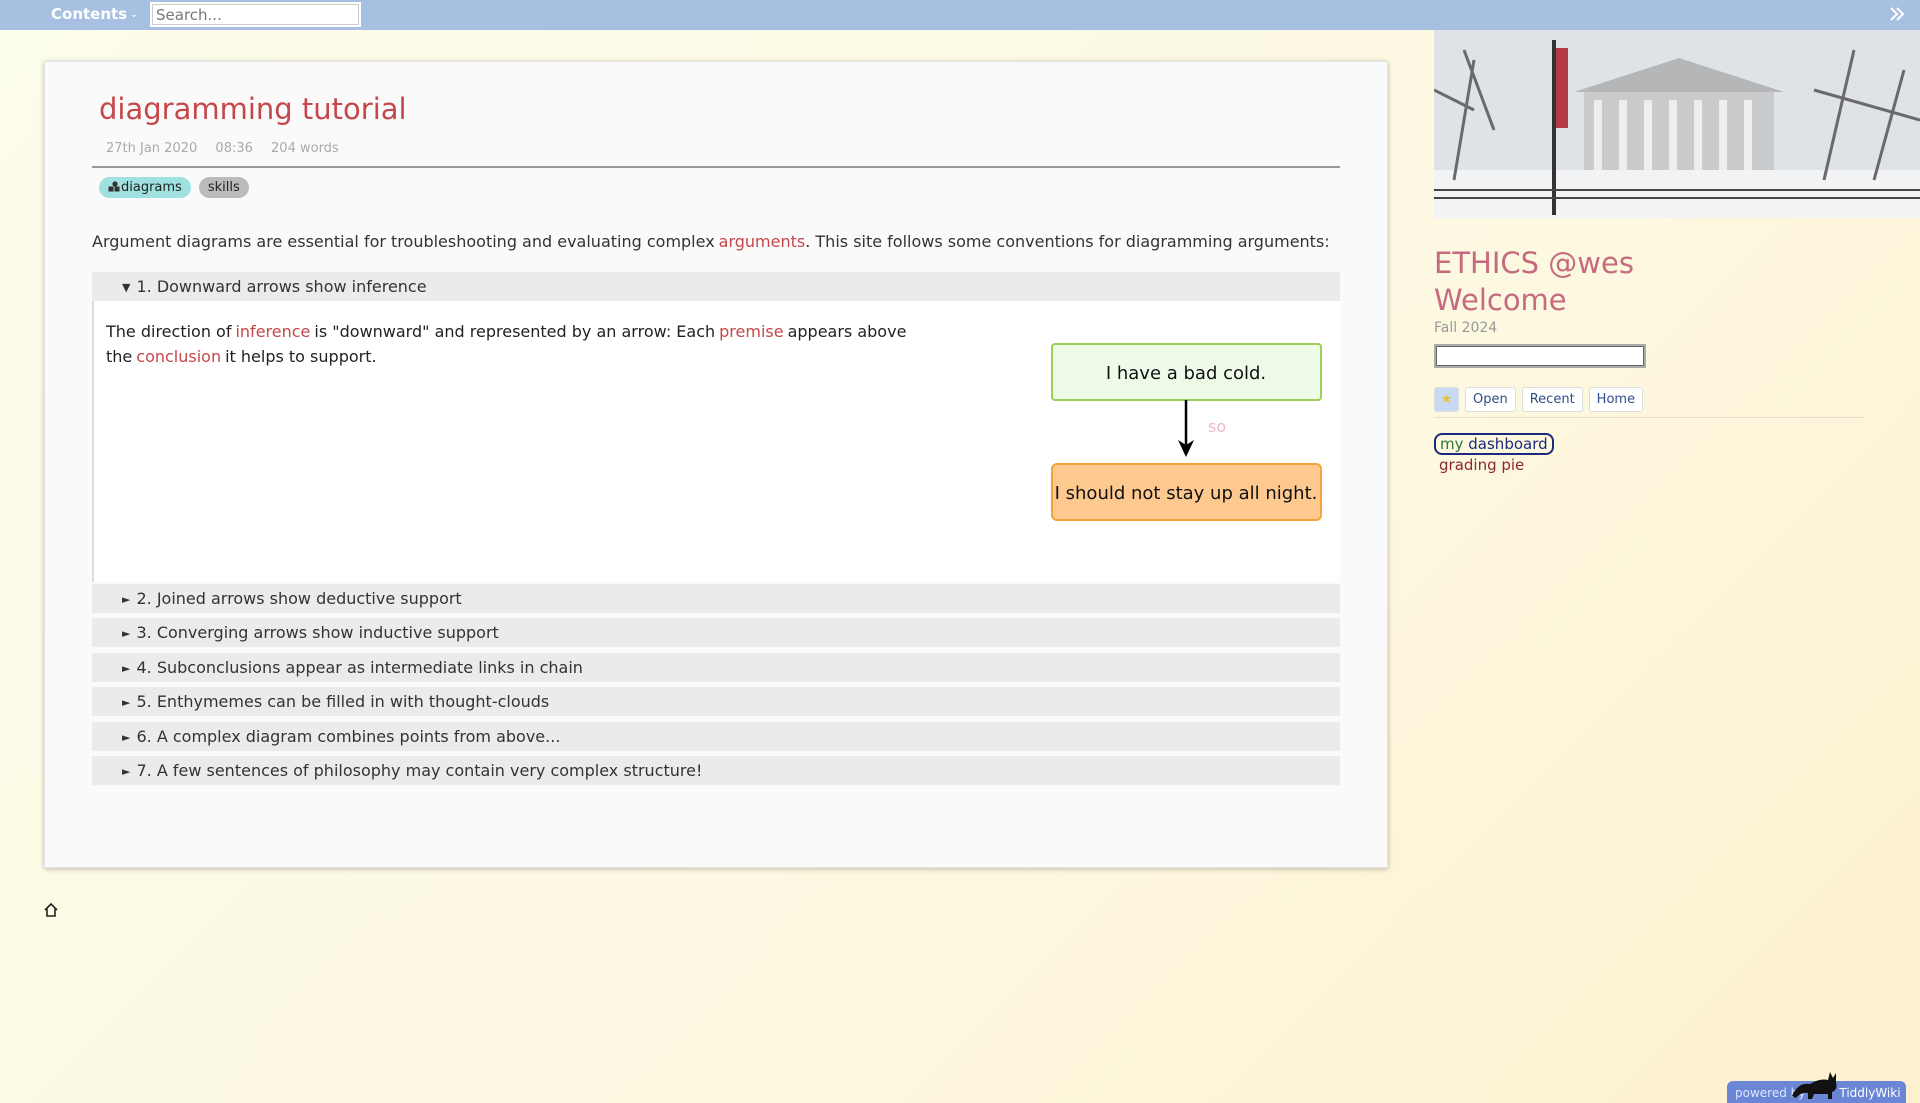 This screenshot has height=1103, width=1920. Describe the element at coordinates (223, 187) in the screenshot. I see `tag-skills: skills` at that location.